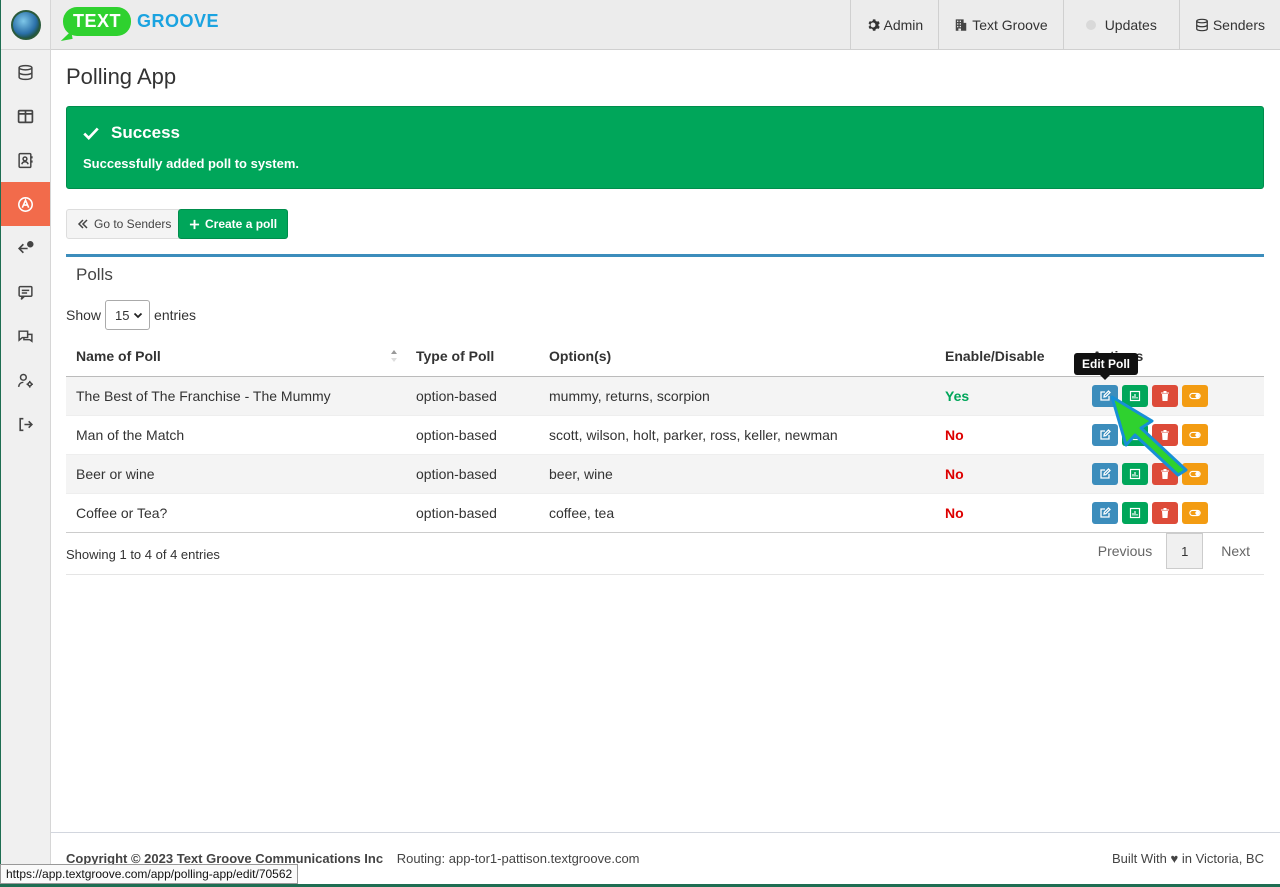 The image size is (1280, 887). What do you see at coordinates (1238, 25) in the screenshot?
I see `nav-senders-label: Senders` at bounding box center [1238, 25].